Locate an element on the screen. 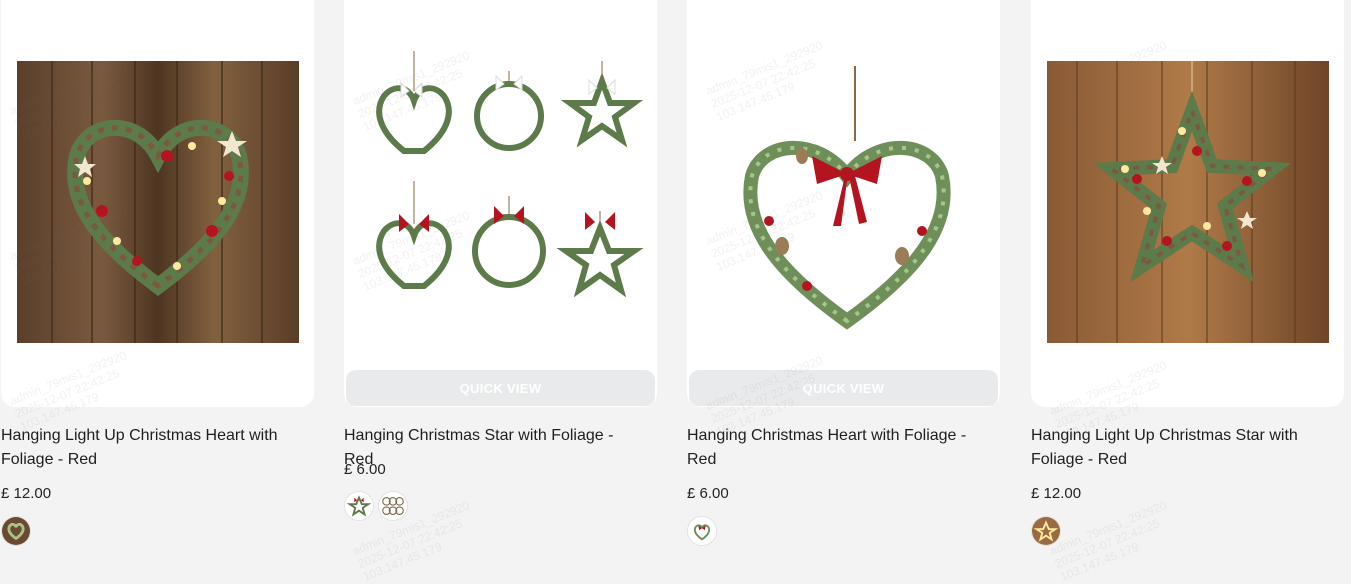 Image resolution: width=1351 pixels, height=584 pixels. wreath-set-swatch-icon is located at coordinates (393, 506).